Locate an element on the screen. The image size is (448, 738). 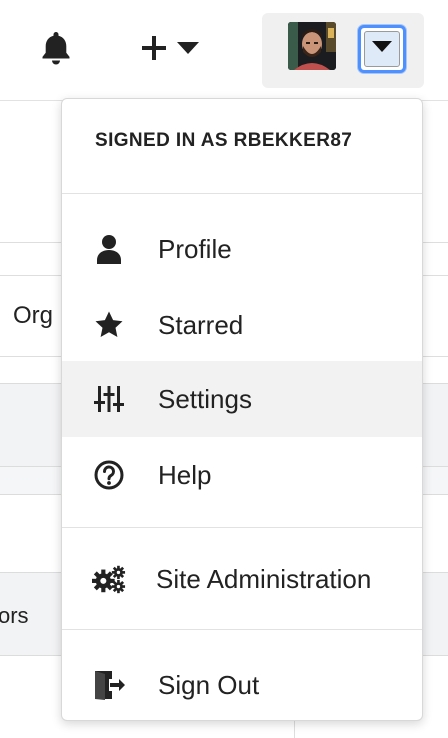
menu-item-profile: Profile is located at coordinates (242, 249).